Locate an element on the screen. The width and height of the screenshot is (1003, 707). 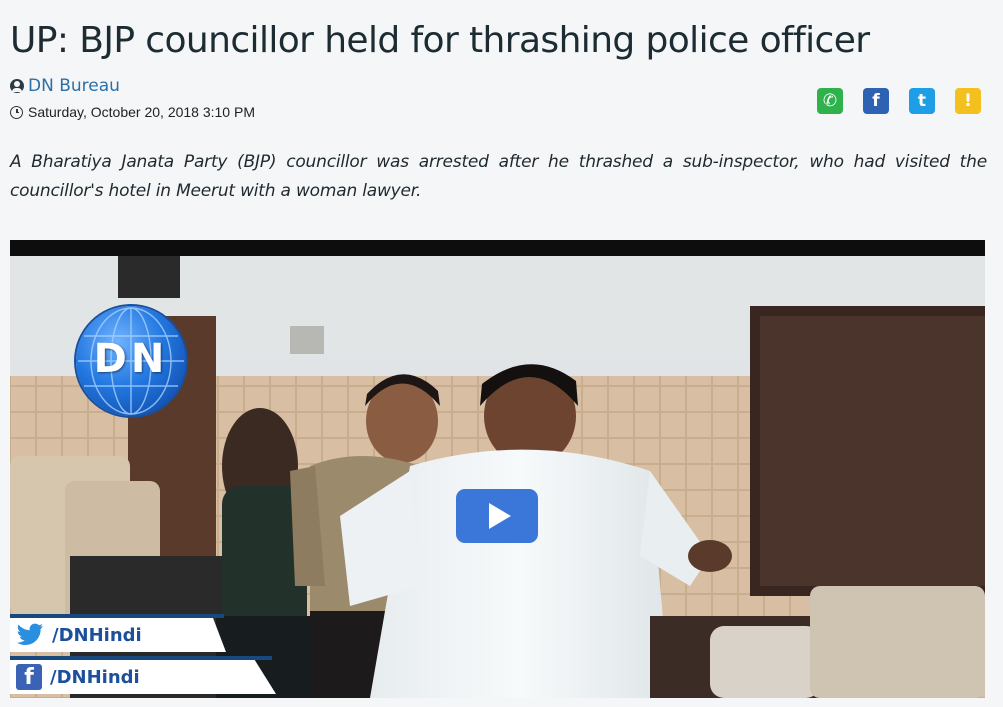
author-line: DN Bureau is located at coordinates (65, 86).